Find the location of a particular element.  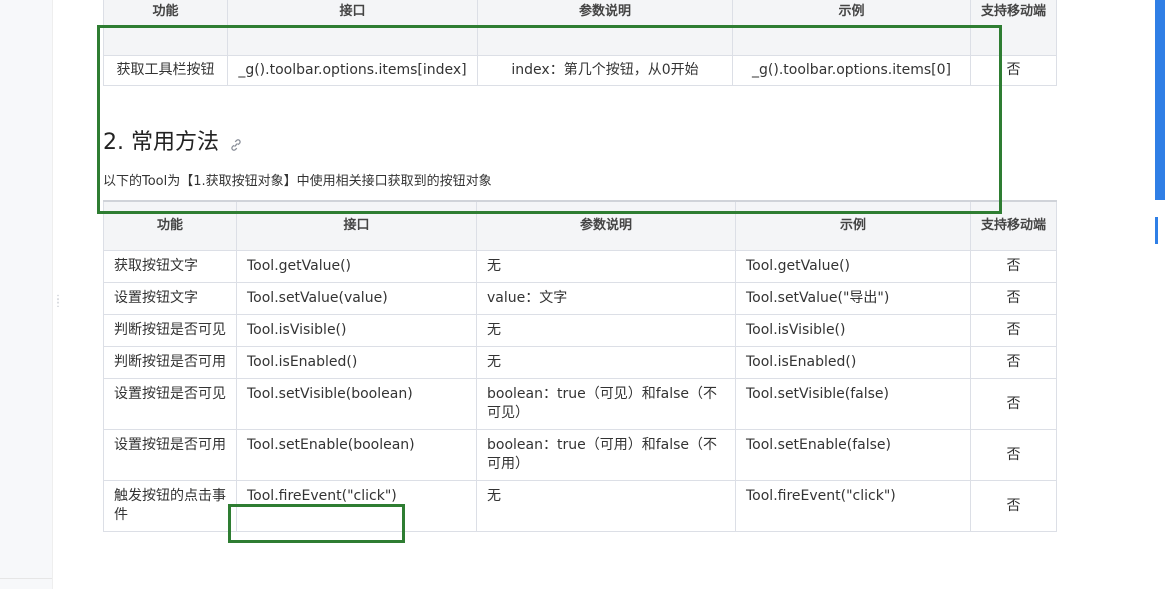

cell-example: Tool.isEnabled() is located at coordinates (853, 362).